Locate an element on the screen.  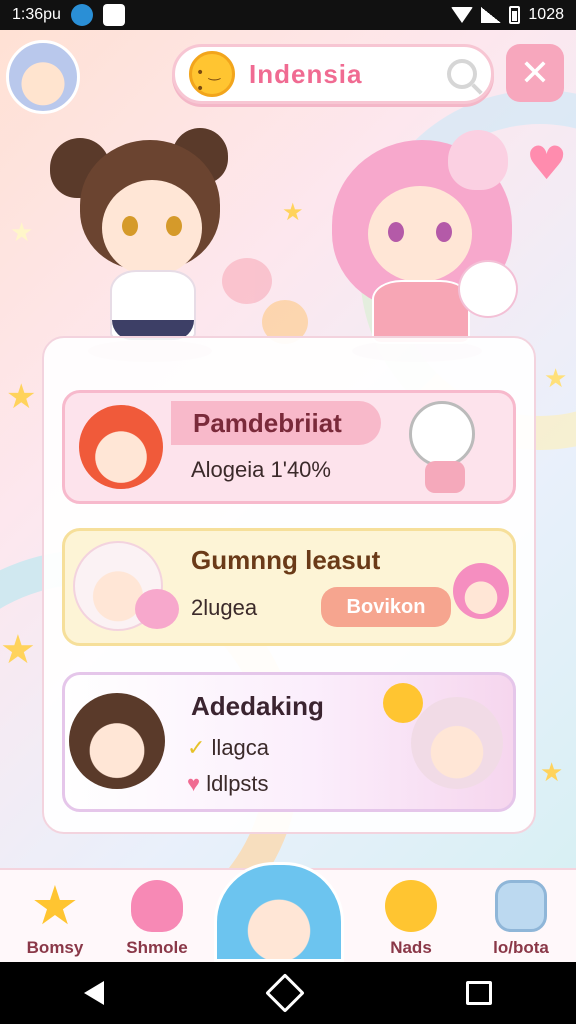
pink-hair-avatar is located at coordinates (481, 591).